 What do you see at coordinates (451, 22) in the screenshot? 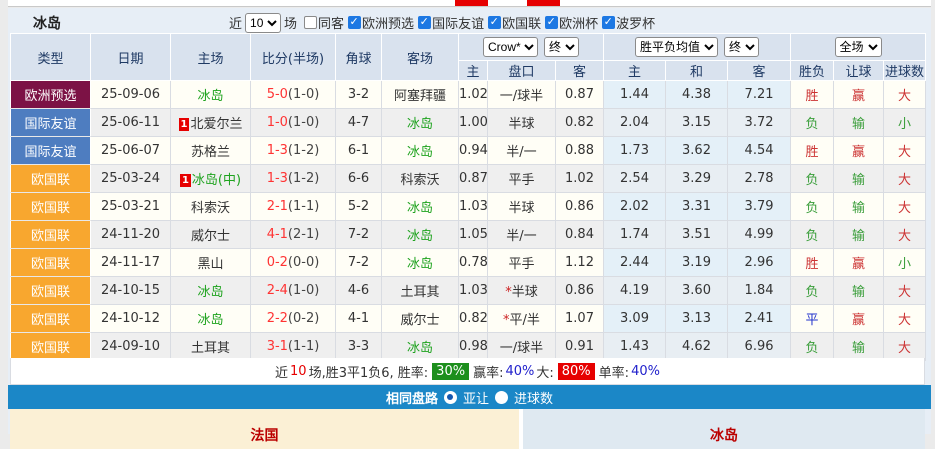
I see `competition-filter-国际友谊: 国际友谊` at bounding box center [451, 22].